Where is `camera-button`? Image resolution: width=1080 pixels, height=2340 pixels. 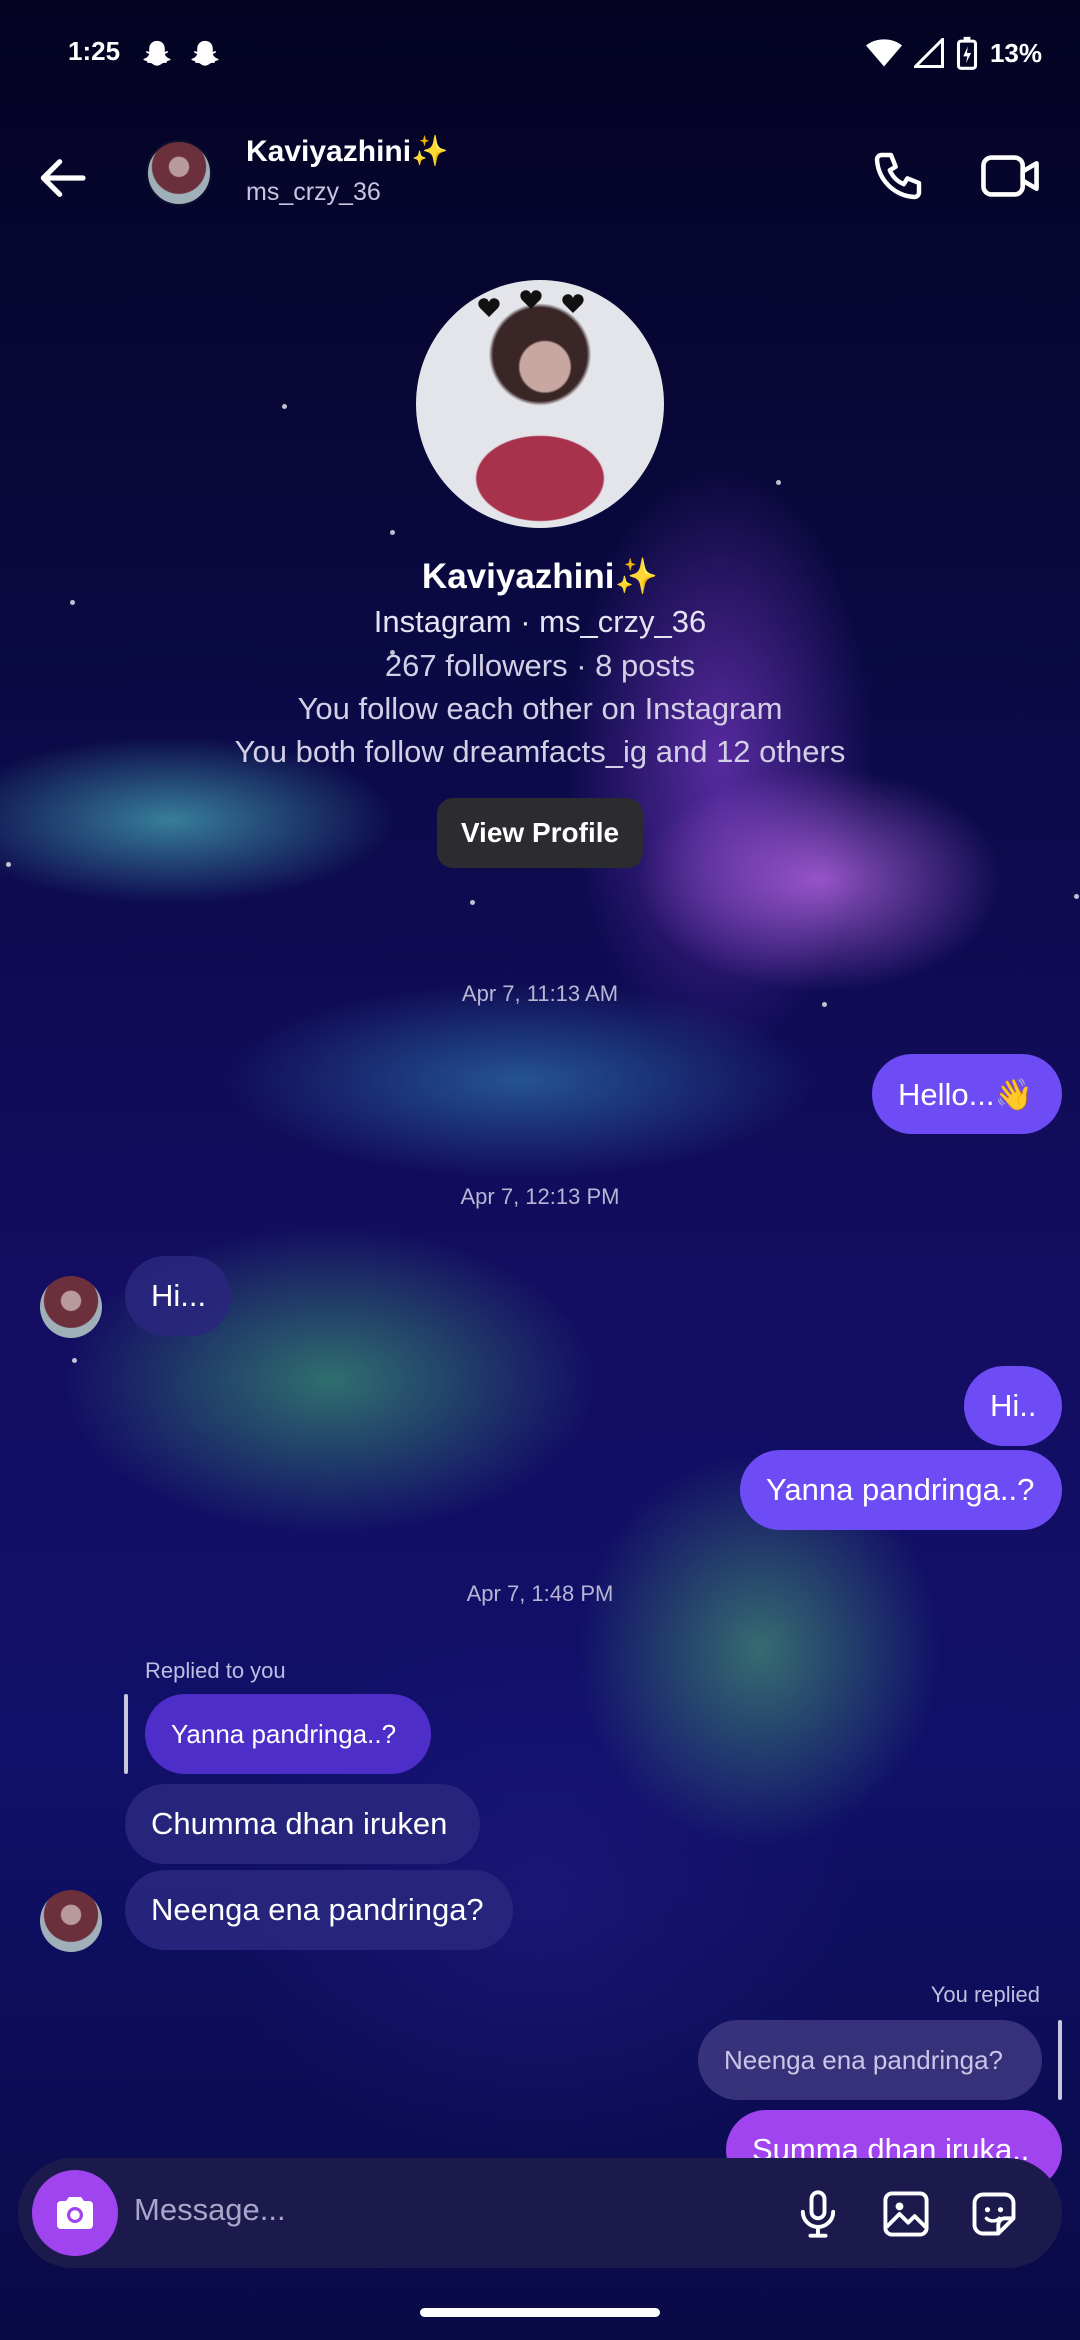 camera-button is located at coordinates (75, 2213).